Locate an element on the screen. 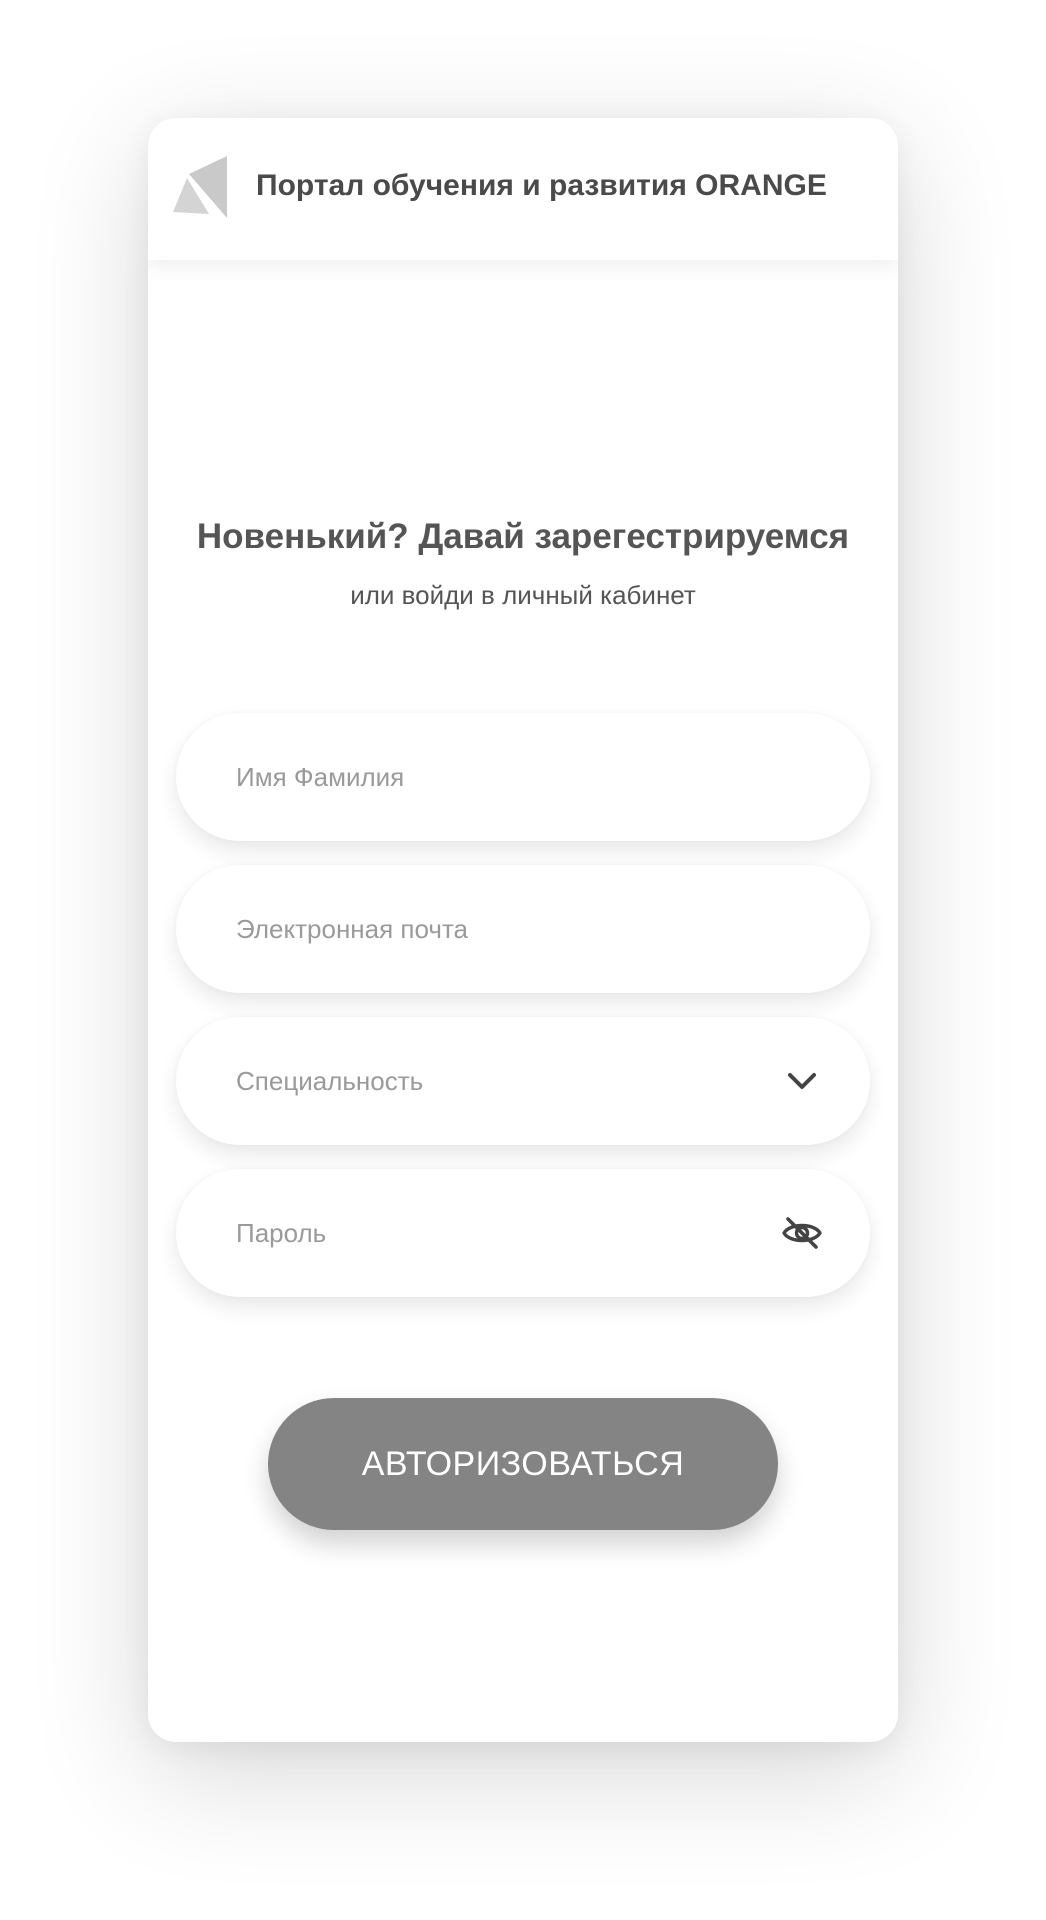 The width and height of the screenshot is (1046, 1920). chevron-down-icon is located at coordinates (802, 1081).